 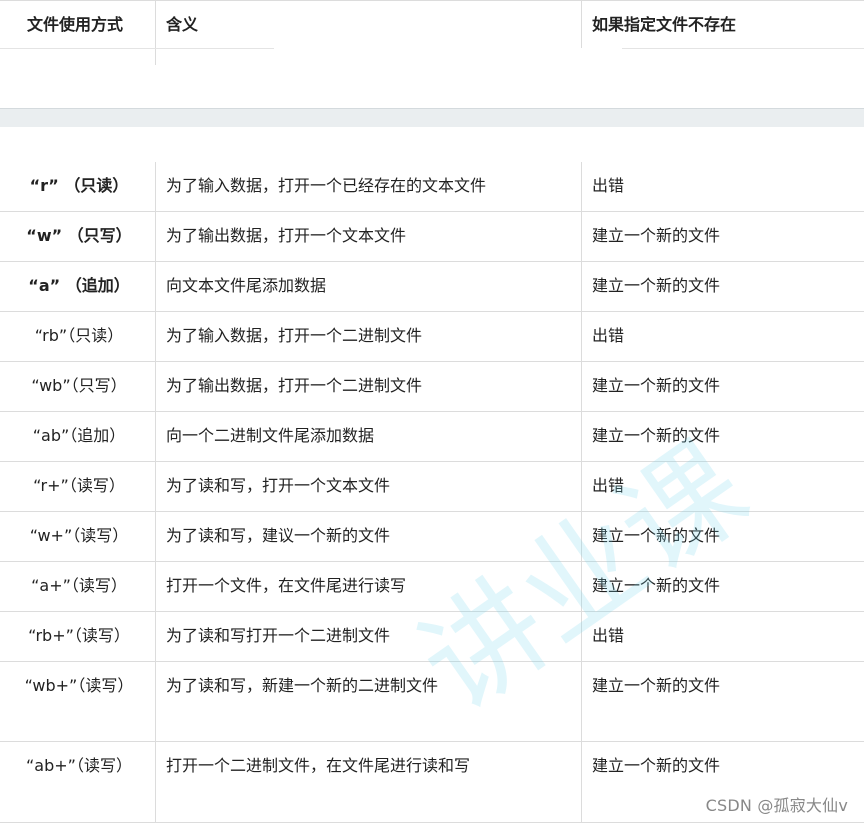 I want to click on header-meaning: 含义, so click(x=182, y=24).